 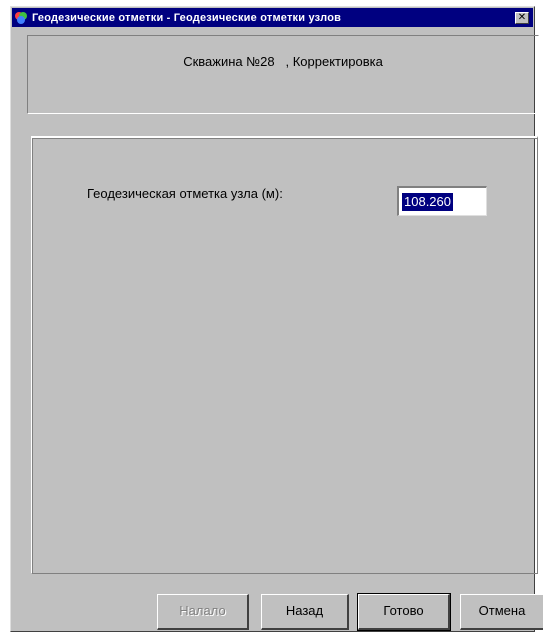 What do you see at coordinates (185, 193) in the screenshot?
I see `elevation-label: Геодезическая отметка узла (м):` at bounding box center [185, 193].